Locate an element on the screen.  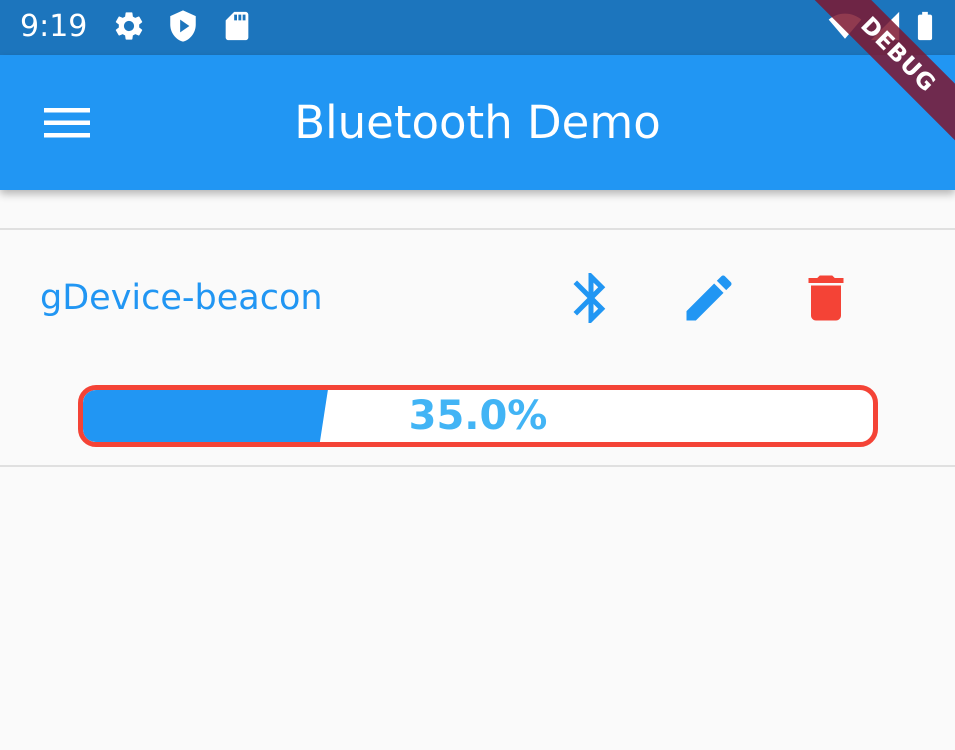
progress-bar: 35.0% is located at coordinates (478, 416).